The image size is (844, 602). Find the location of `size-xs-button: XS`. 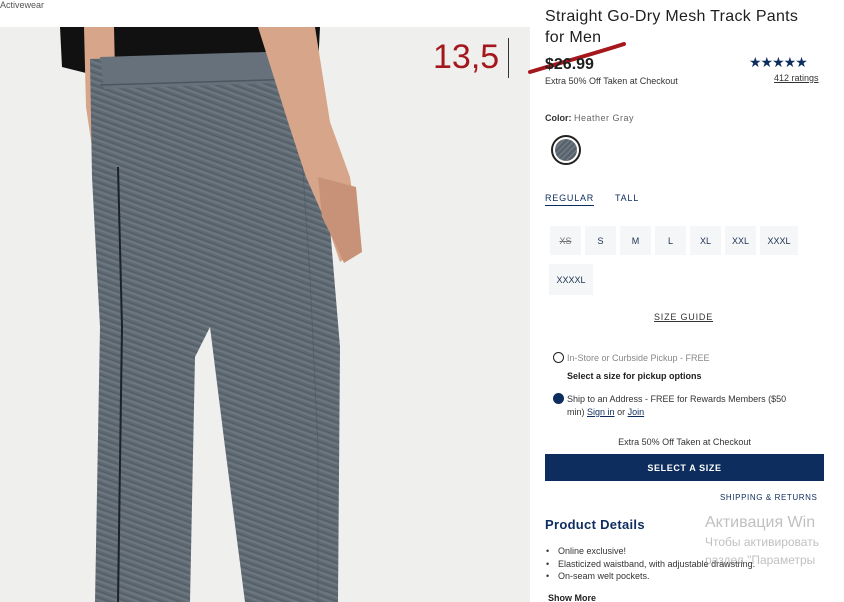

size-xs-button: XS is located at coordinates (565, 240).